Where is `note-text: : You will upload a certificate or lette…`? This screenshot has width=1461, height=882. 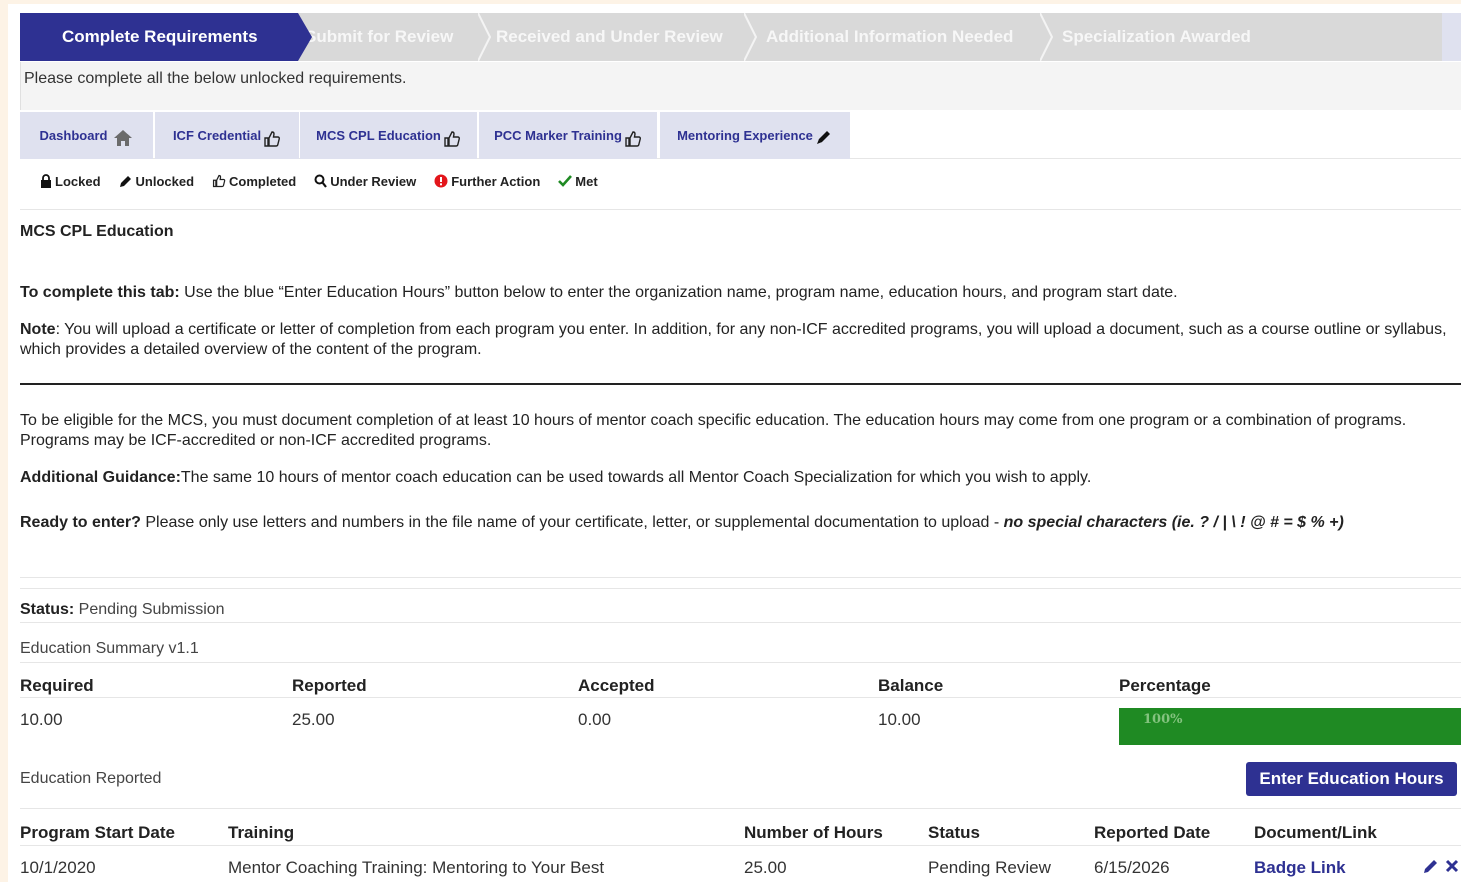 note-text: : You will upload a certificate or lette… is located at coordinates (733, 339).